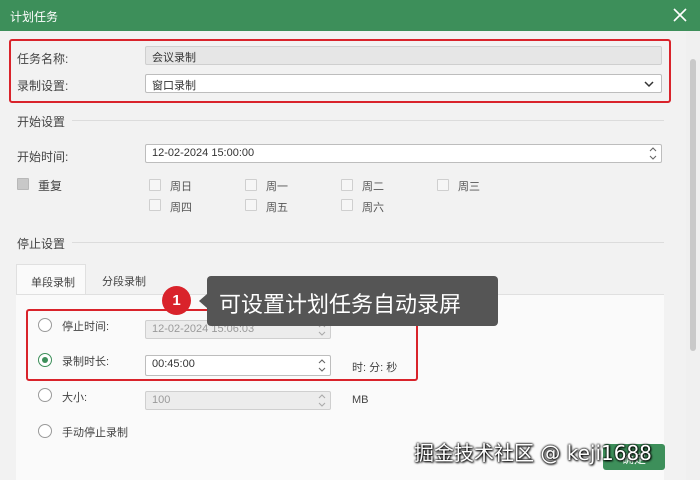  Describe the element at coordinates (126, 279) in the screenshot. I see `tab-segment-record: 分段录制` at that location.